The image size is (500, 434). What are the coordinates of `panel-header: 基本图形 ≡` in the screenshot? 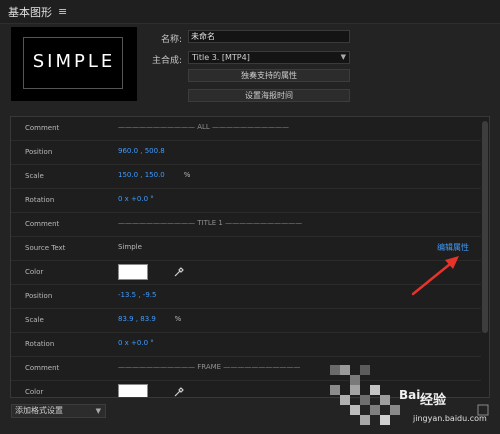 It's located at (250, 12).